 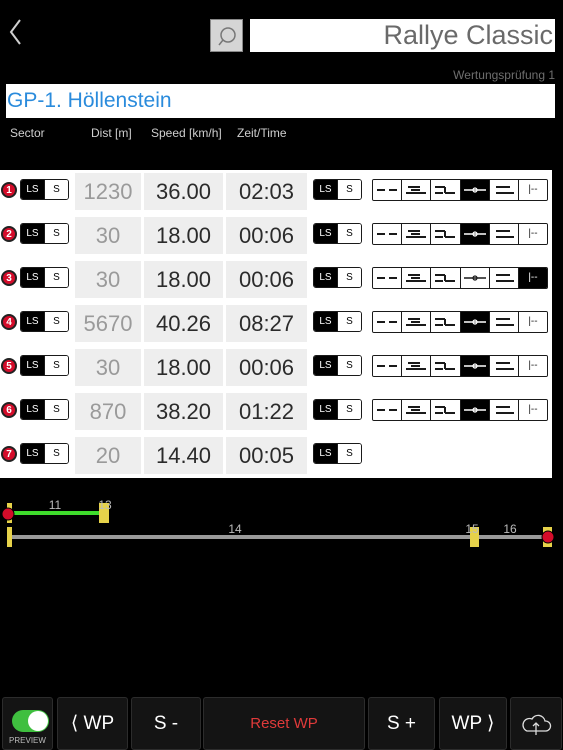 I want to click on preview-toggle-button: PREVIEW, so click(x=27, y=723).